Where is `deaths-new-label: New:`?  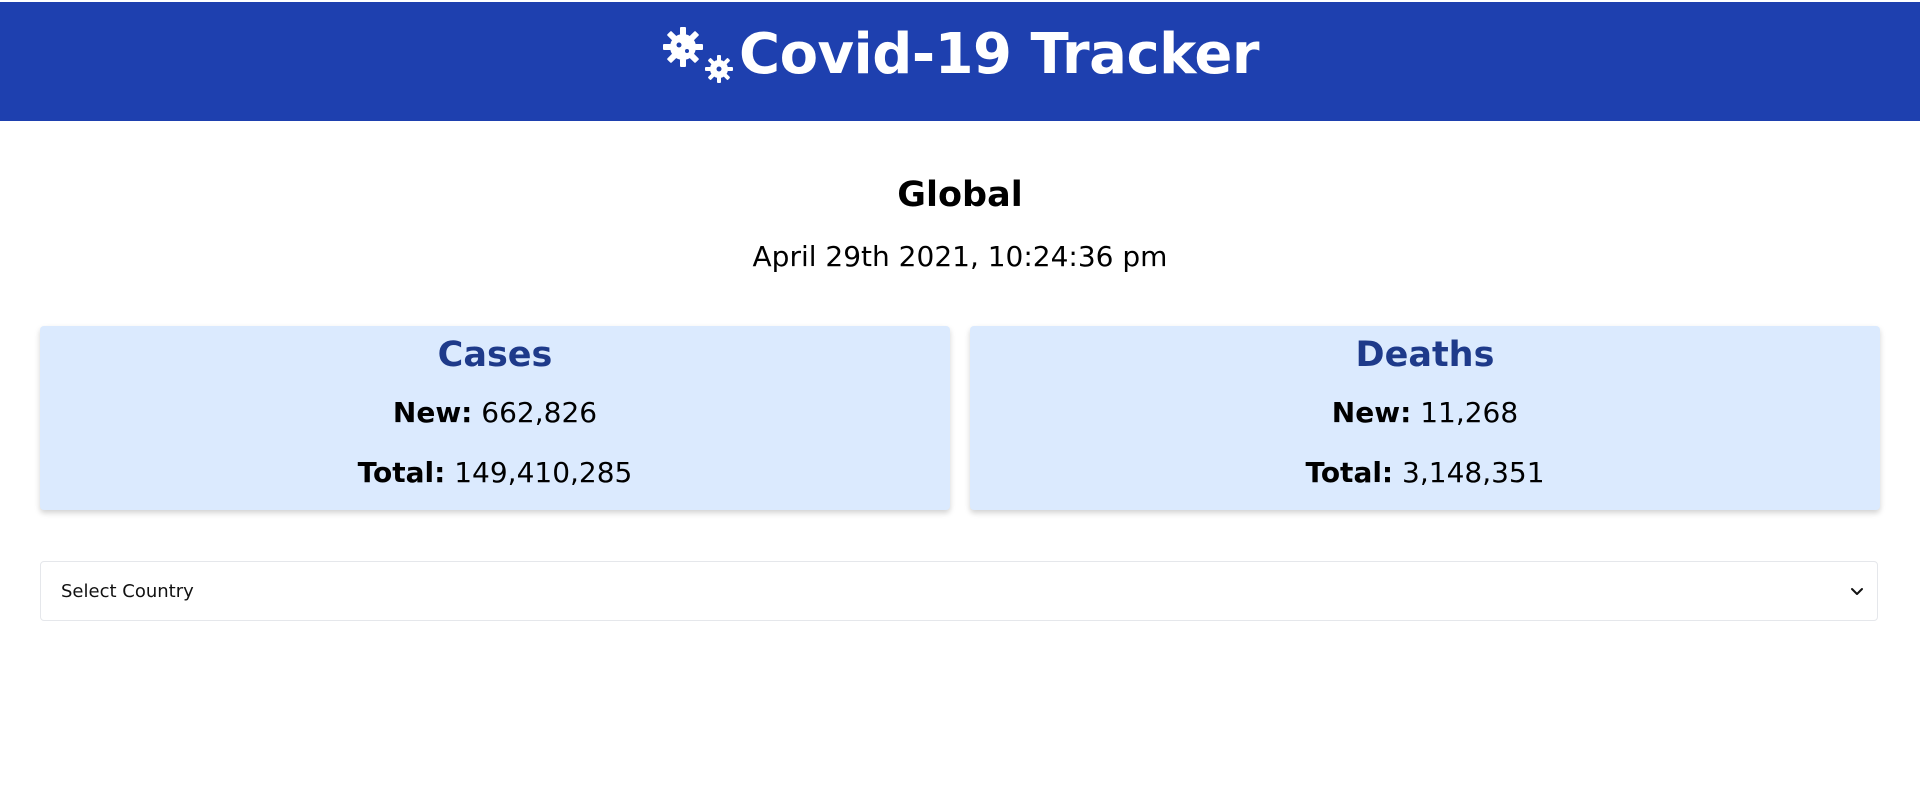
deaths-new-label: New: is located at coordinates (1371, 412).